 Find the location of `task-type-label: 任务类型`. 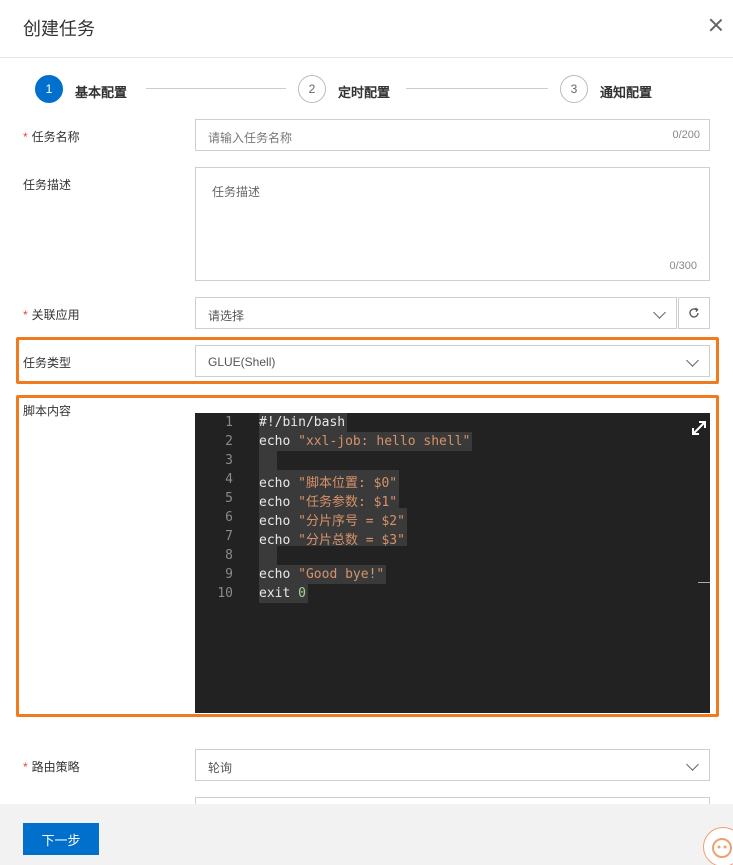

task-type-label: 任务类型 is located at coordinates (47, 363).